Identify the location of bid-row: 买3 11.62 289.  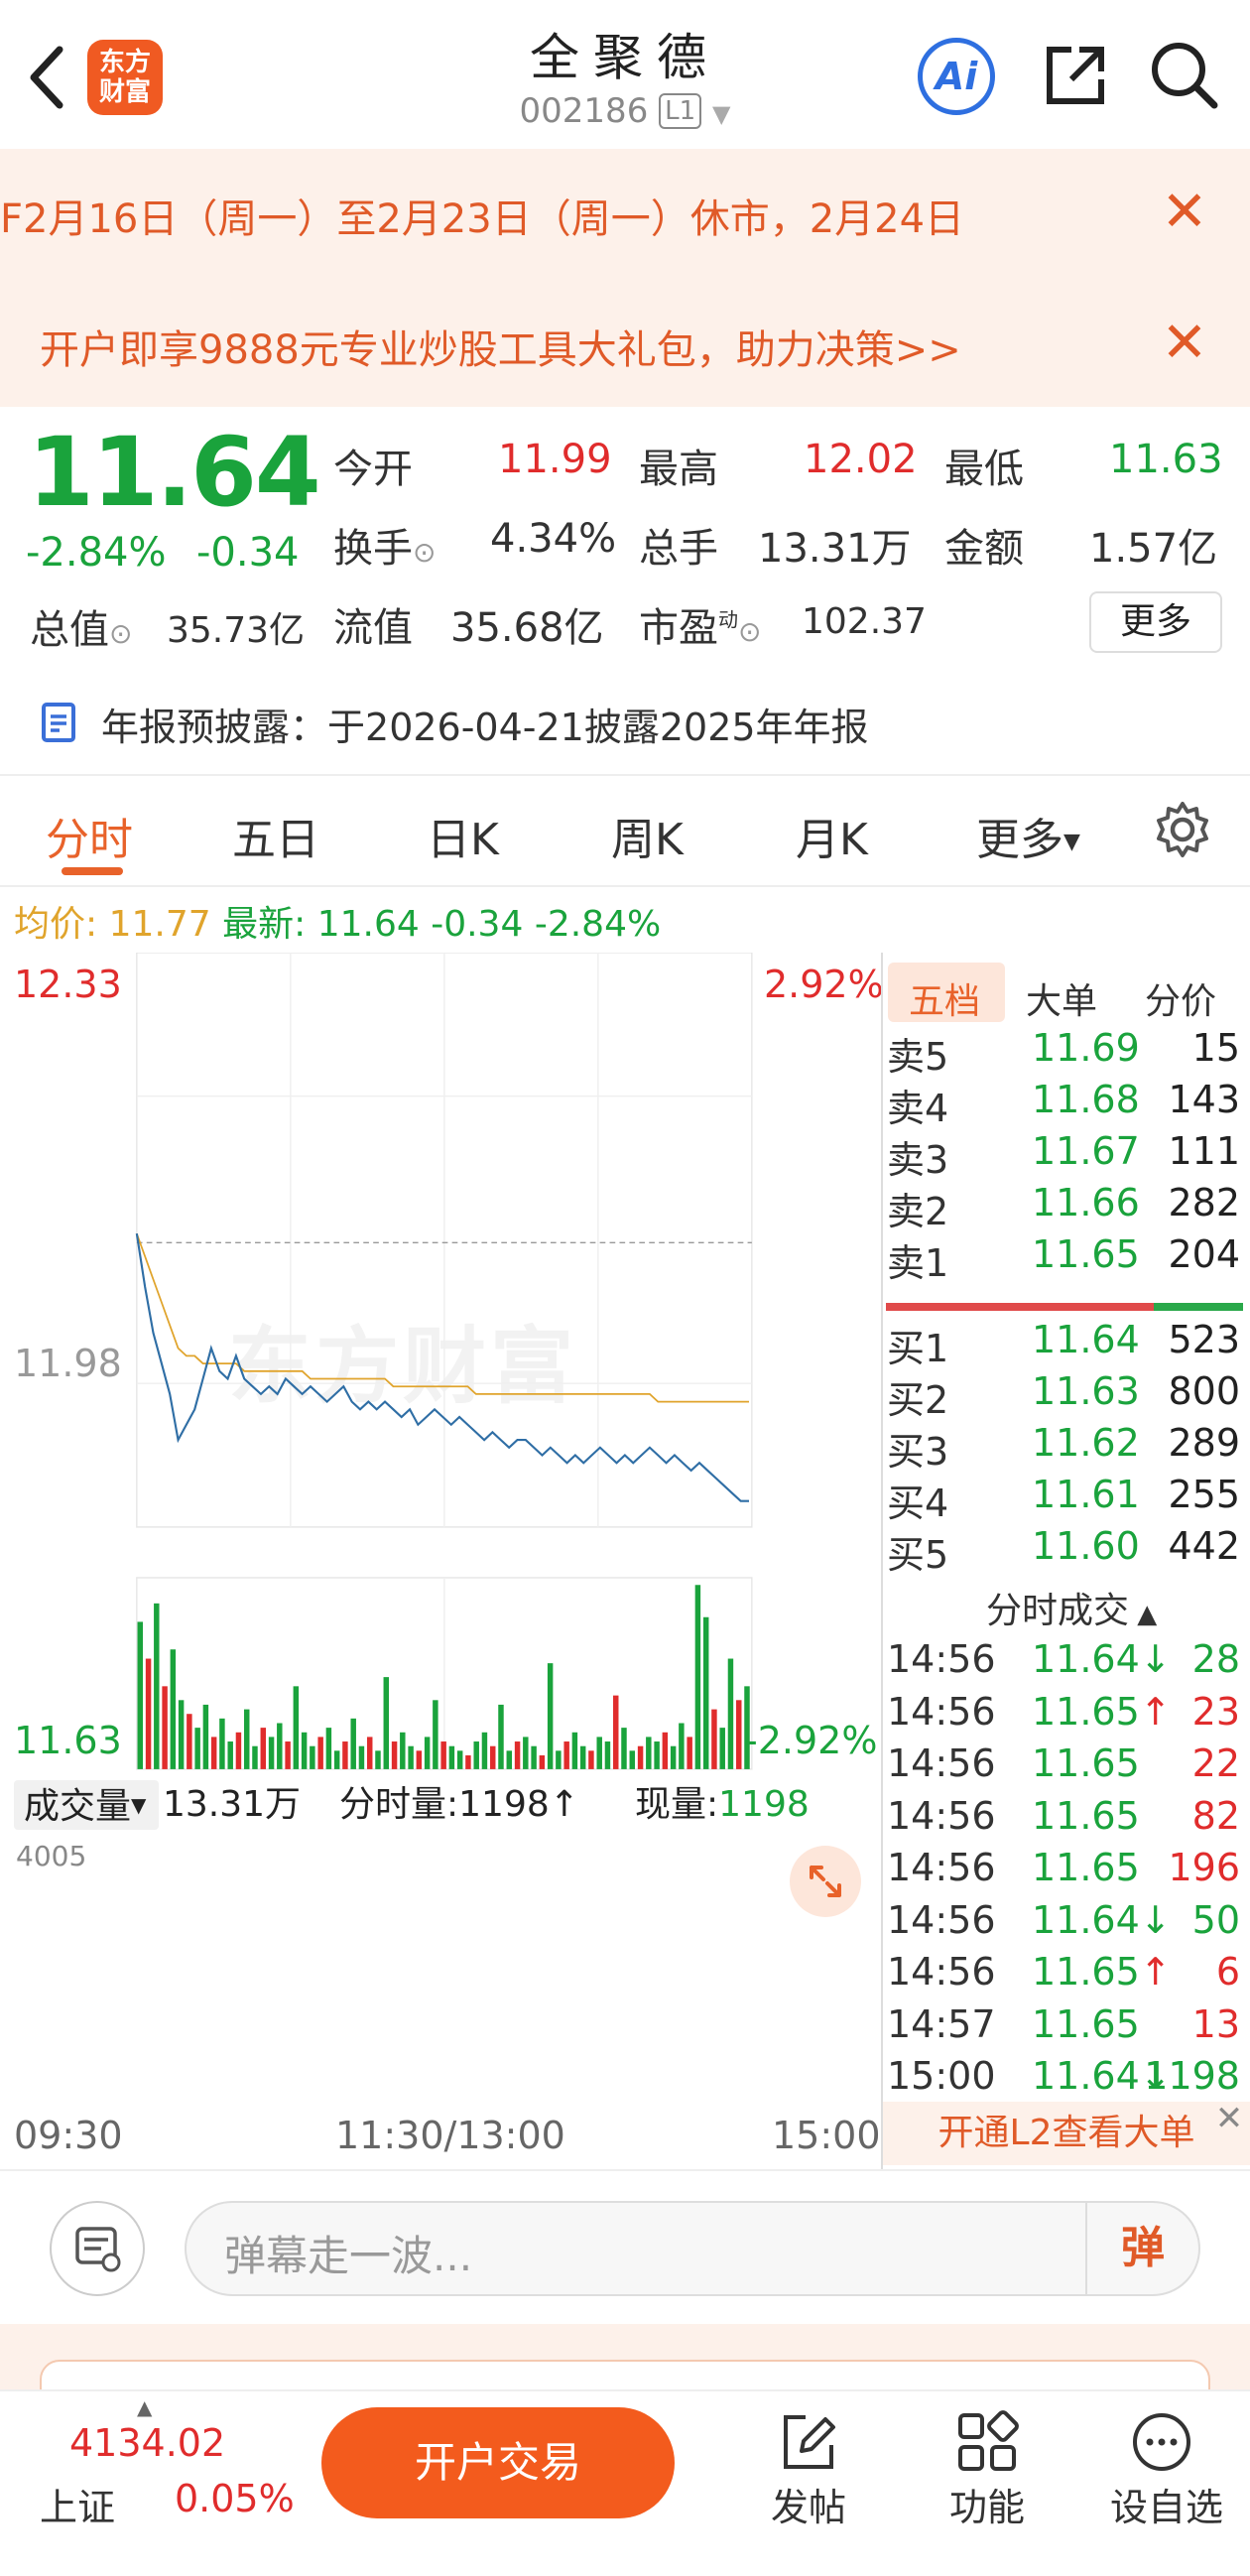
(1066, 1448).